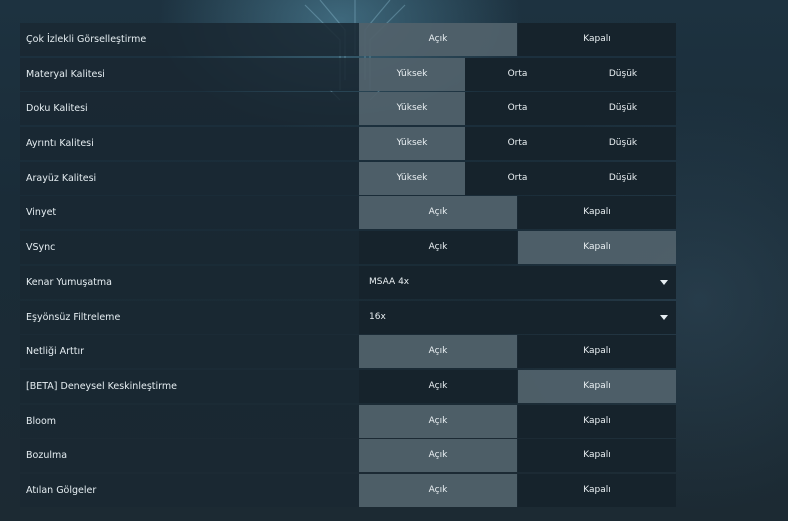 This screenshot has height=521, width=788. What do you see at coordinates (517, 317) in the screenshot?
I see `setting-dropdown: 16x` at bounding box center [517, 317].